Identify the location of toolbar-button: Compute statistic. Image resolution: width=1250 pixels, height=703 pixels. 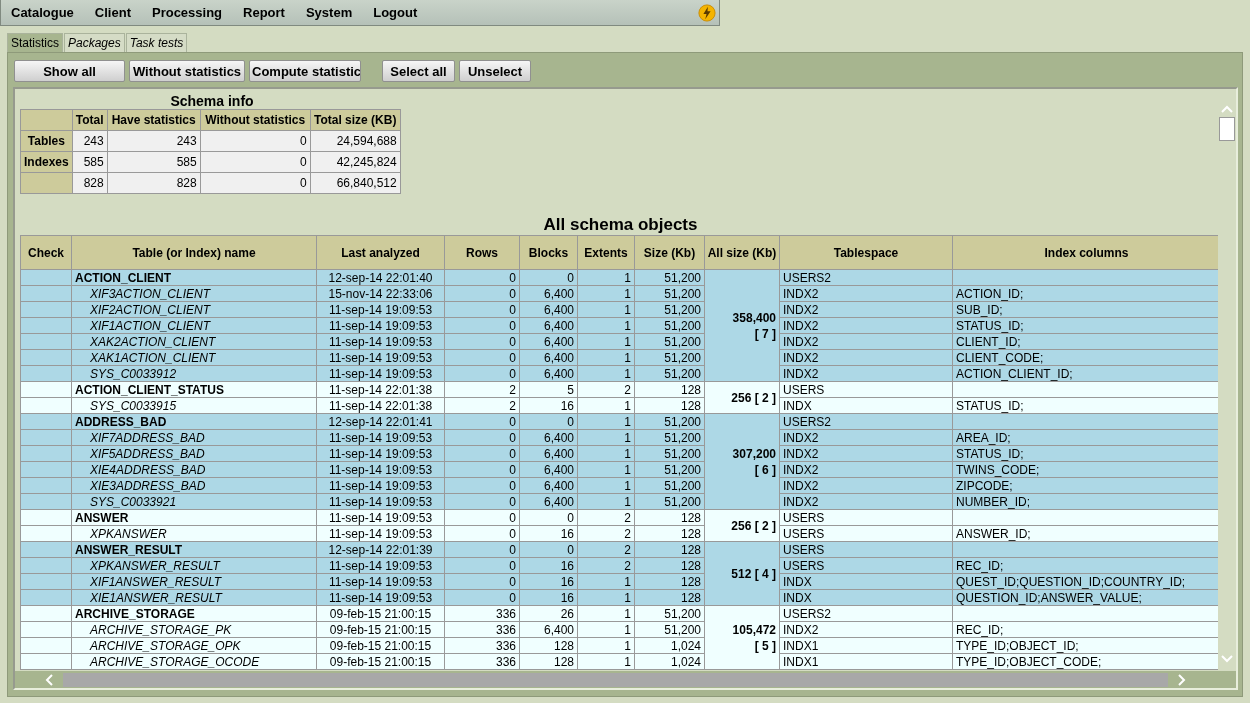
(305, 71).